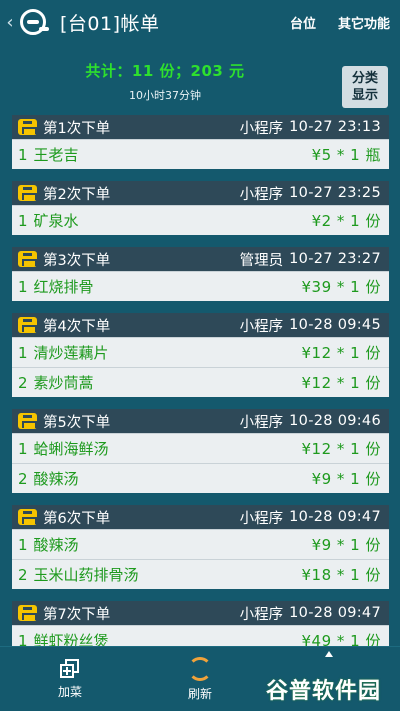 The width and height of the screenshot is (400, 711). Describe the element at coordinates (56, 155) in the screenshot. I see `item-name: 王老吉` at that location.